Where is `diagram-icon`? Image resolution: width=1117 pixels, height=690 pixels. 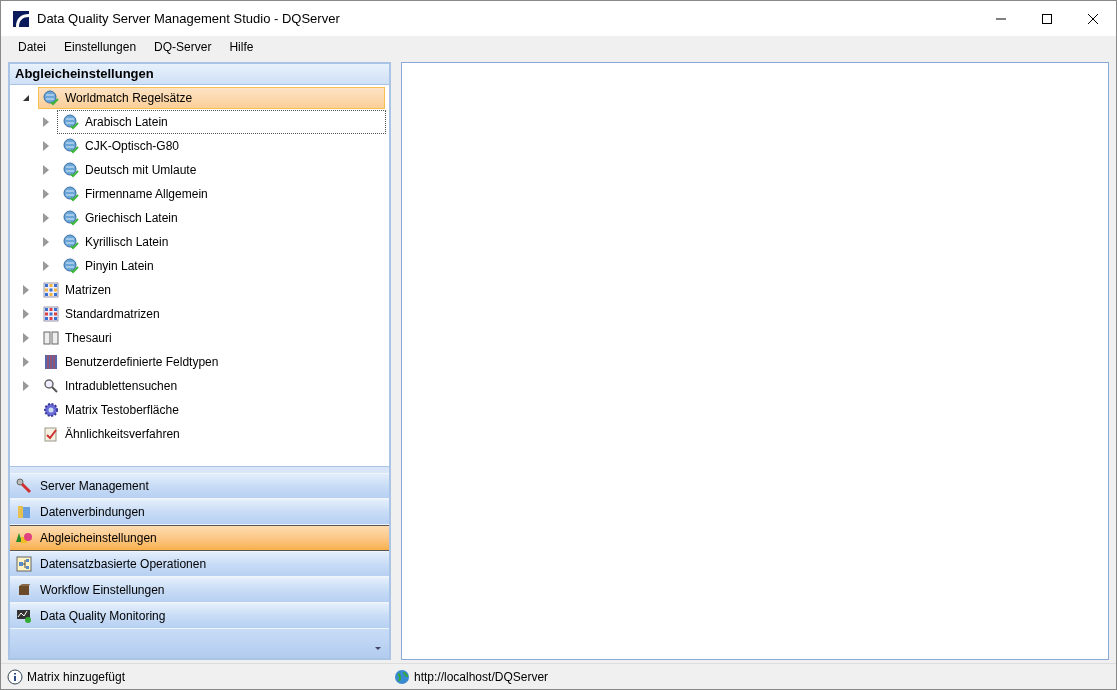 diagram-icon is located at coordinates (24, 564).